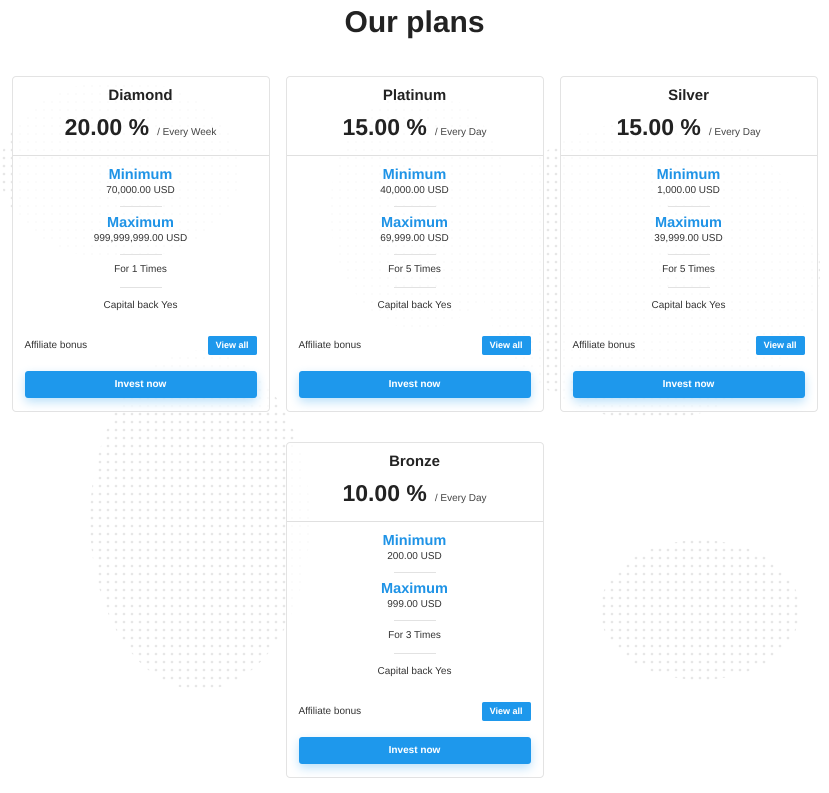 The width and height of the screenshot is (829, 793). Describe the element at coordinates (414, 604) in the screenshot. I see `maximum-value: 999.00 USD` at that location.